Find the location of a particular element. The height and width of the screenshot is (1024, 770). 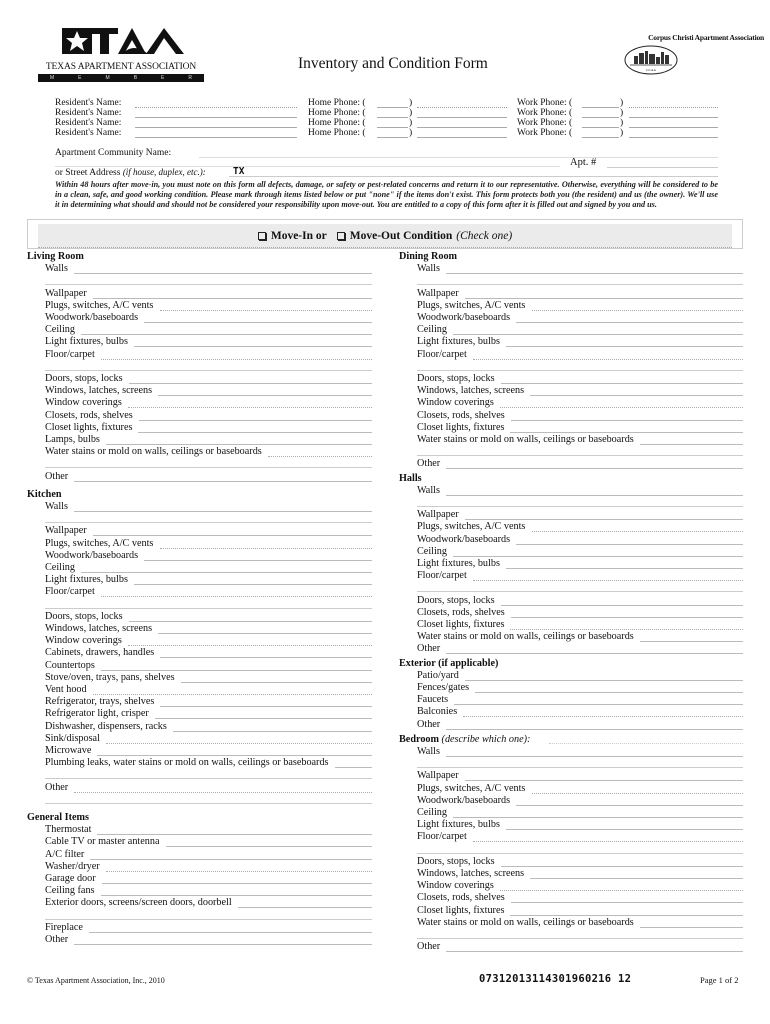

move-out-checkbox is located at coordinates (340, 235).